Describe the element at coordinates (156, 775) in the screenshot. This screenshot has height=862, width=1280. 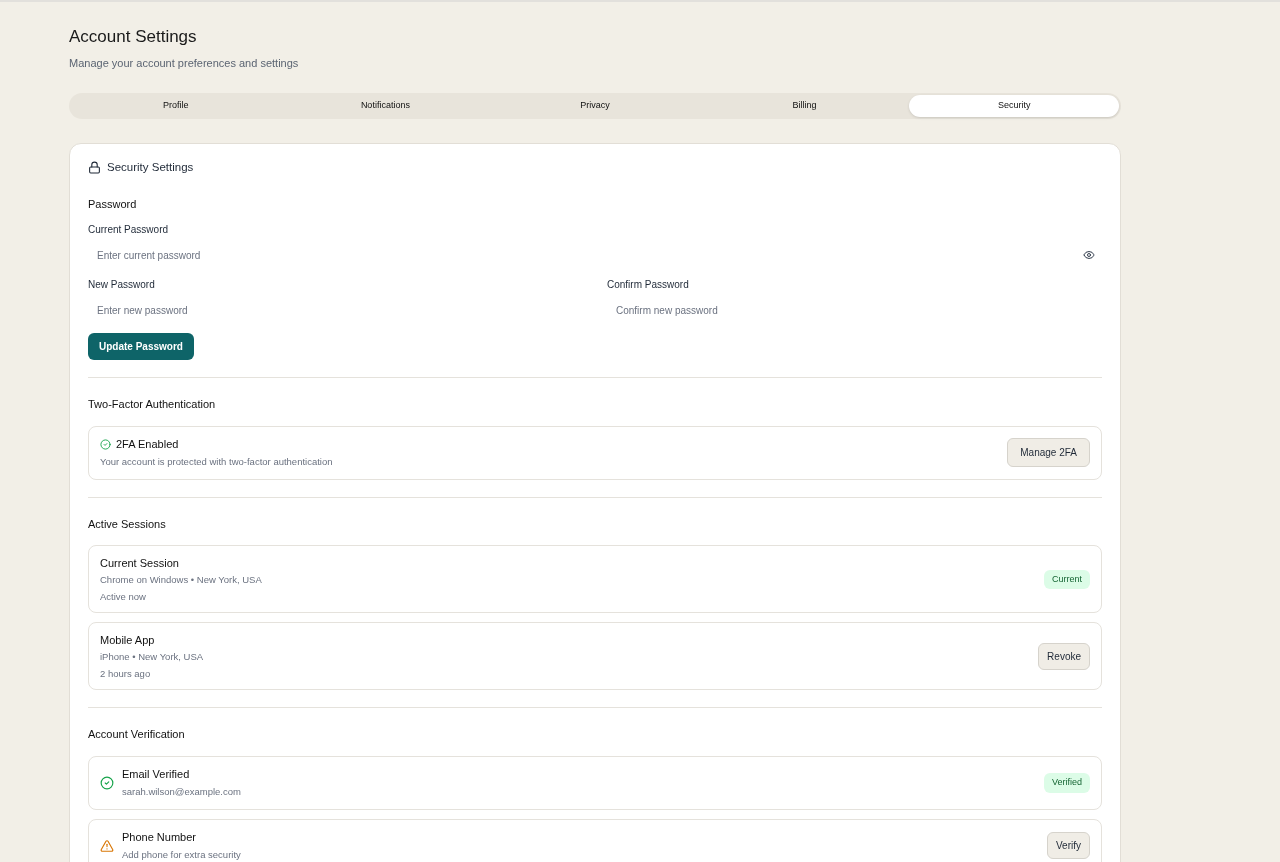
I see `verification-title: Email Verified` at that location.